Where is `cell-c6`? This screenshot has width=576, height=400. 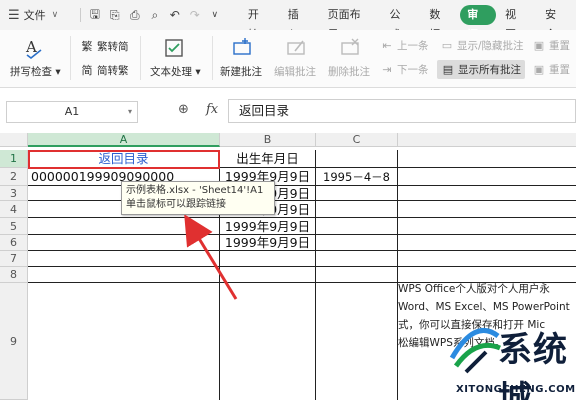 cell-c6 is located at coordinates (357, 243).